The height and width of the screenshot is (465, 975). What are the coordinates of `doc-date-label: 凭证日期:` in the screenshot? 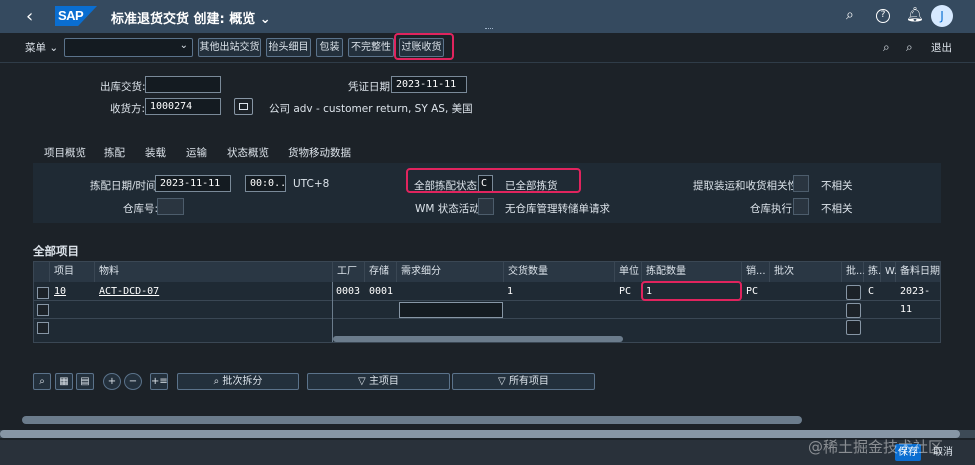 It's located at (371, 87).